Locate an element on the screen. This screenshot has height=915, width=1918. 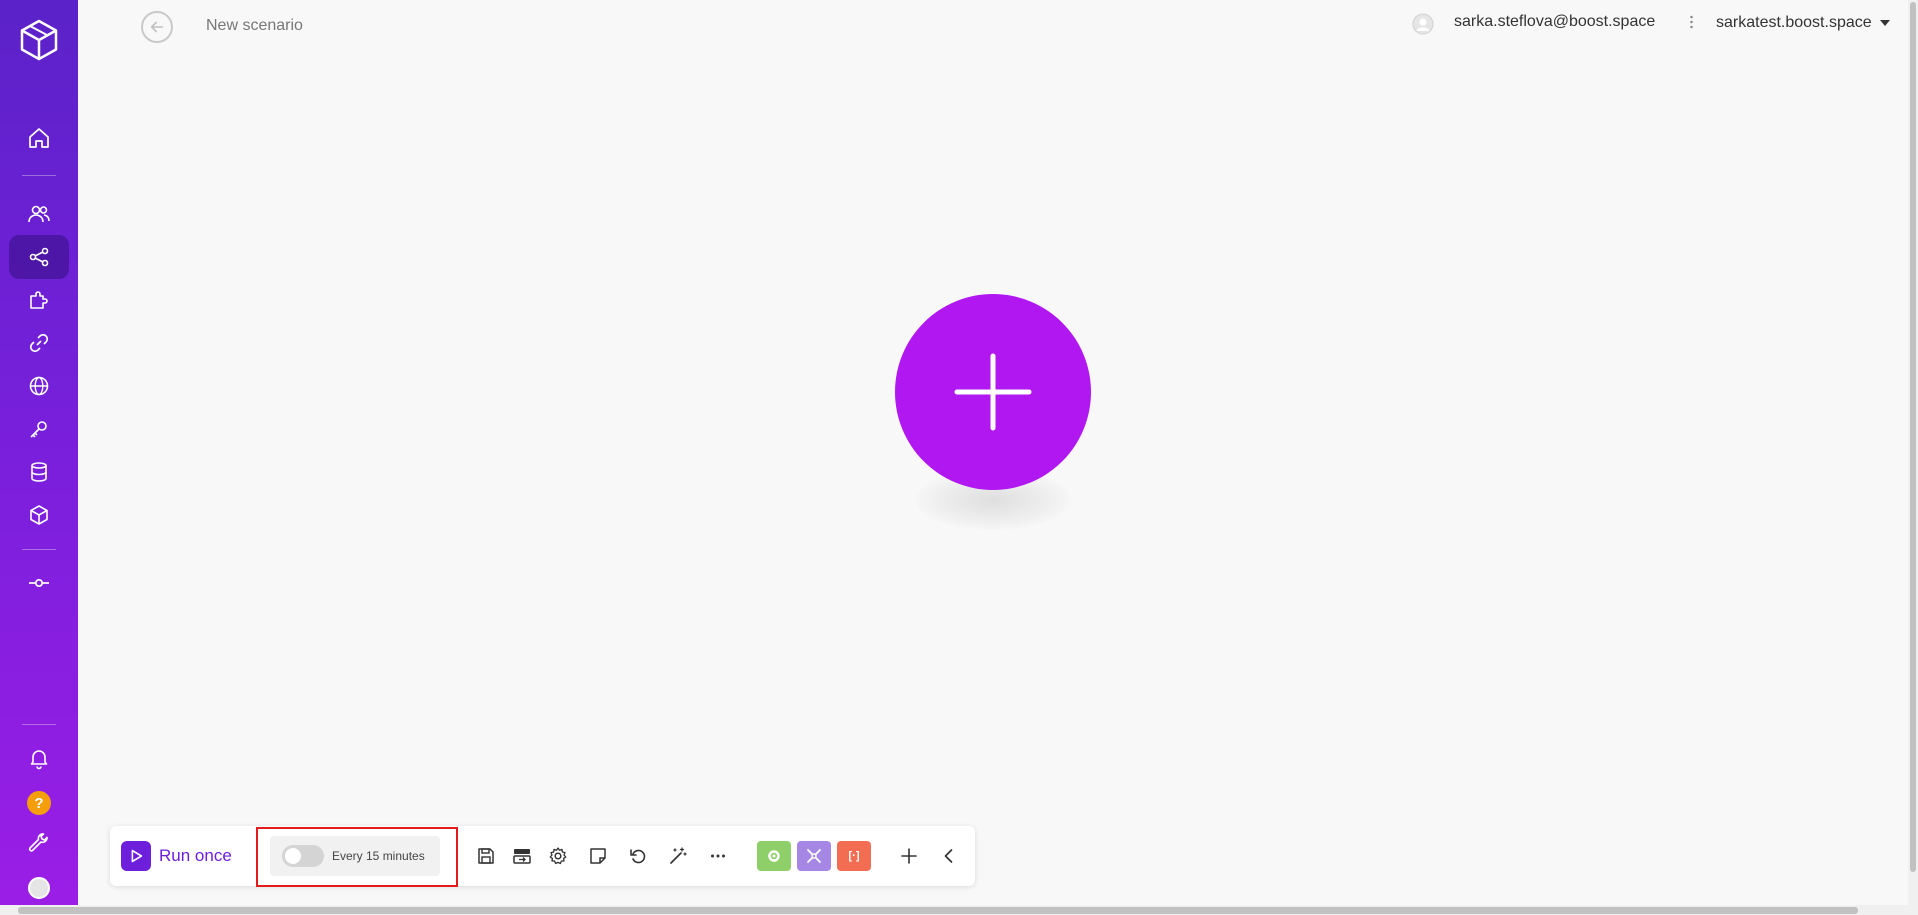
organization-selector: sarkatest.boost.space is located at coordinates (1803, 23).